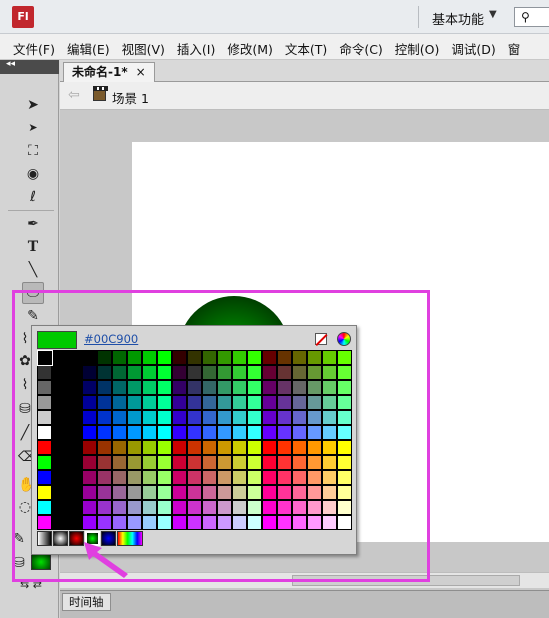 This screenshot has height=618, width=549. Describe the element at coordinates (29, 66) in the screenshot. I see `tools-header: ◂◂` at that location.